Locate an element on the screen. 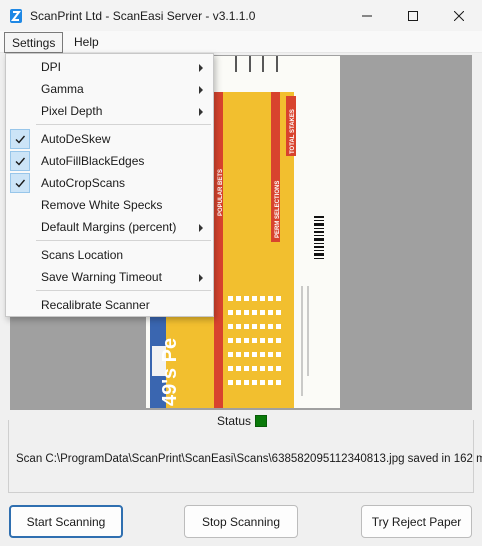 The image size is (482, 546). maximize-button is located at coordinates (413, 15).